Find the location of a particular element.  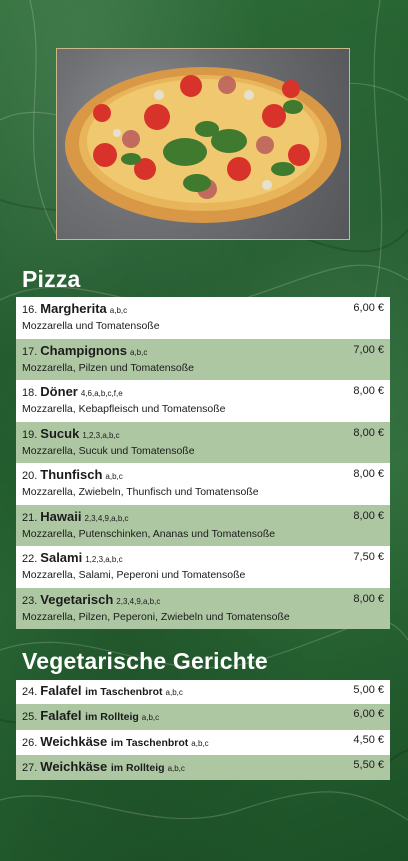

menu-item-weichkaese-taschenbrot: 26. Weichkäse im Taschenbrot a,b,c 4,50 € is located at coordinates (203, 742).